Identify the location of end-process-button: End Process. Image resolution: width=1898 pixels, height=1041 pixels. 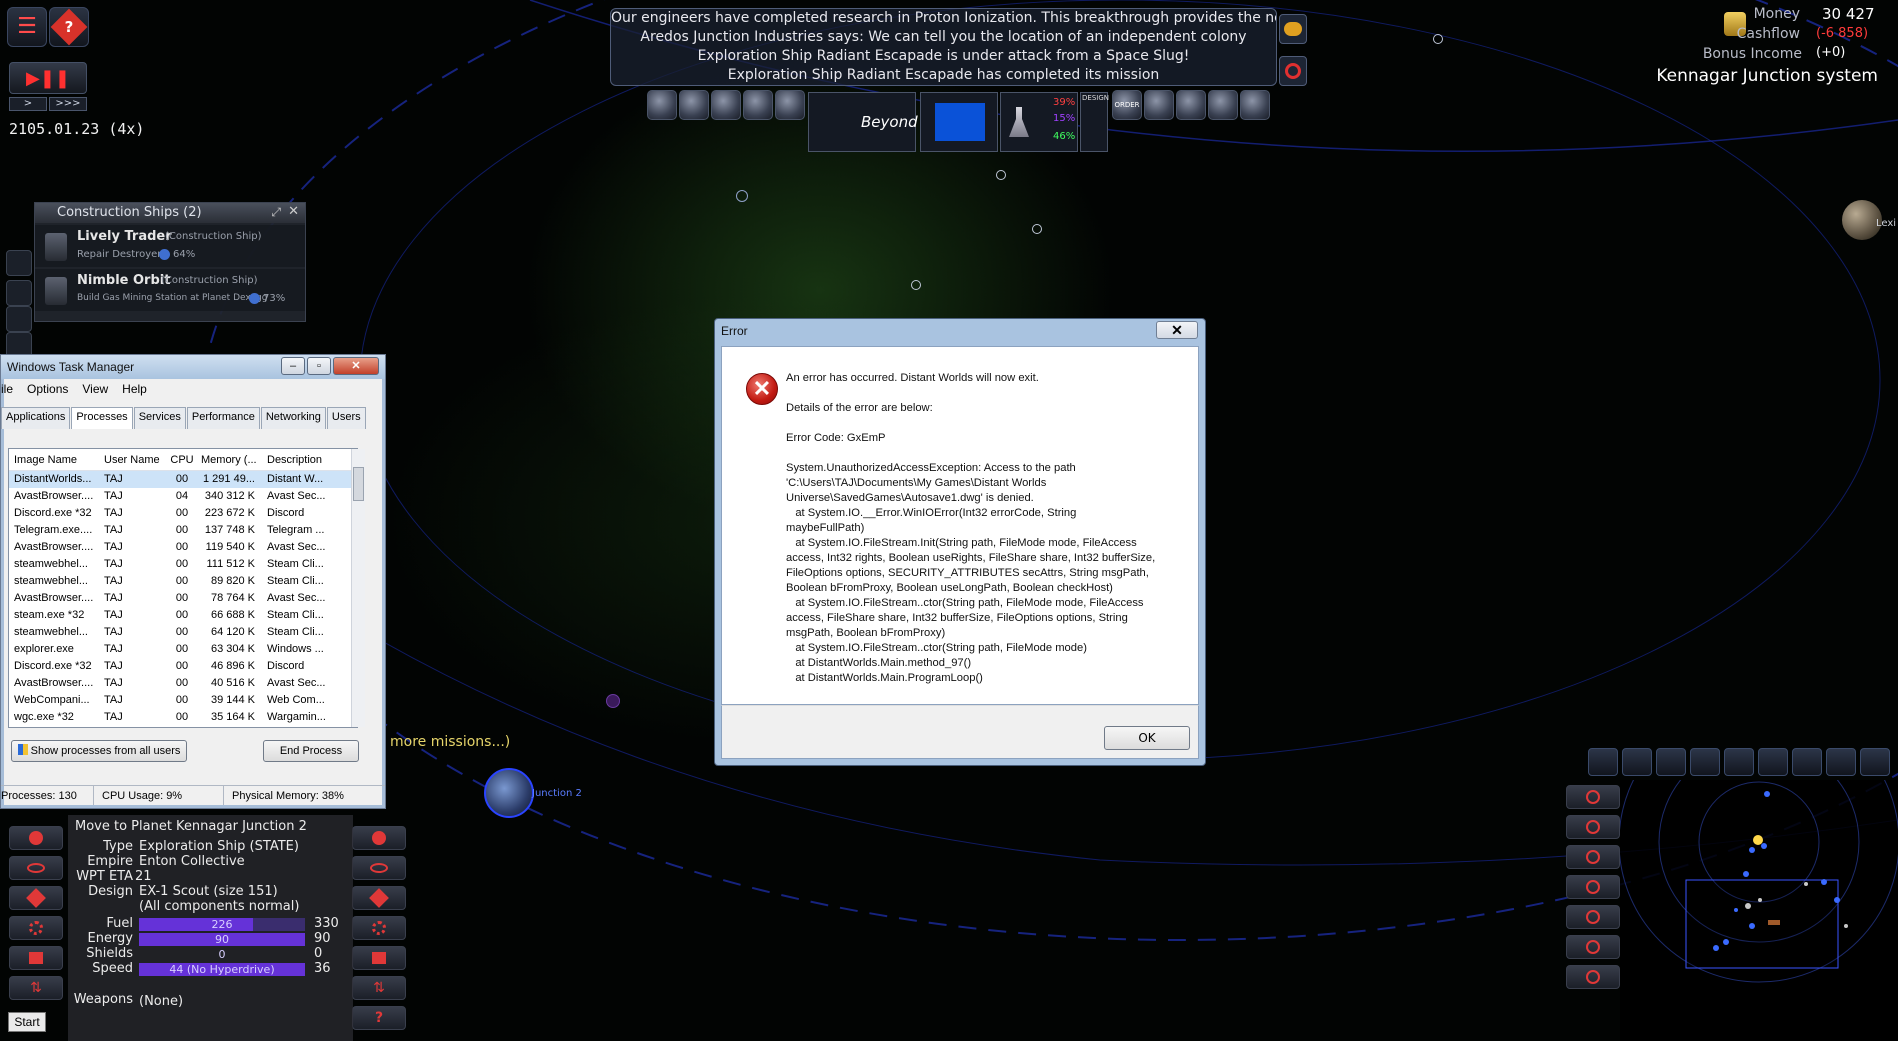
(311, 751).